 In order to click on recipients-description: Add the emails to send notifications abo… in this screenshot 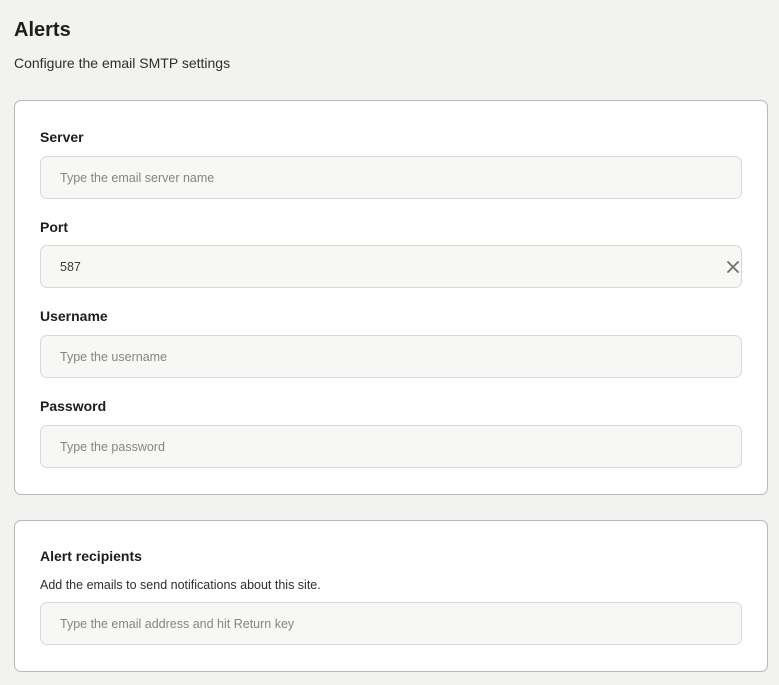, I will do `click(180, 585)`.